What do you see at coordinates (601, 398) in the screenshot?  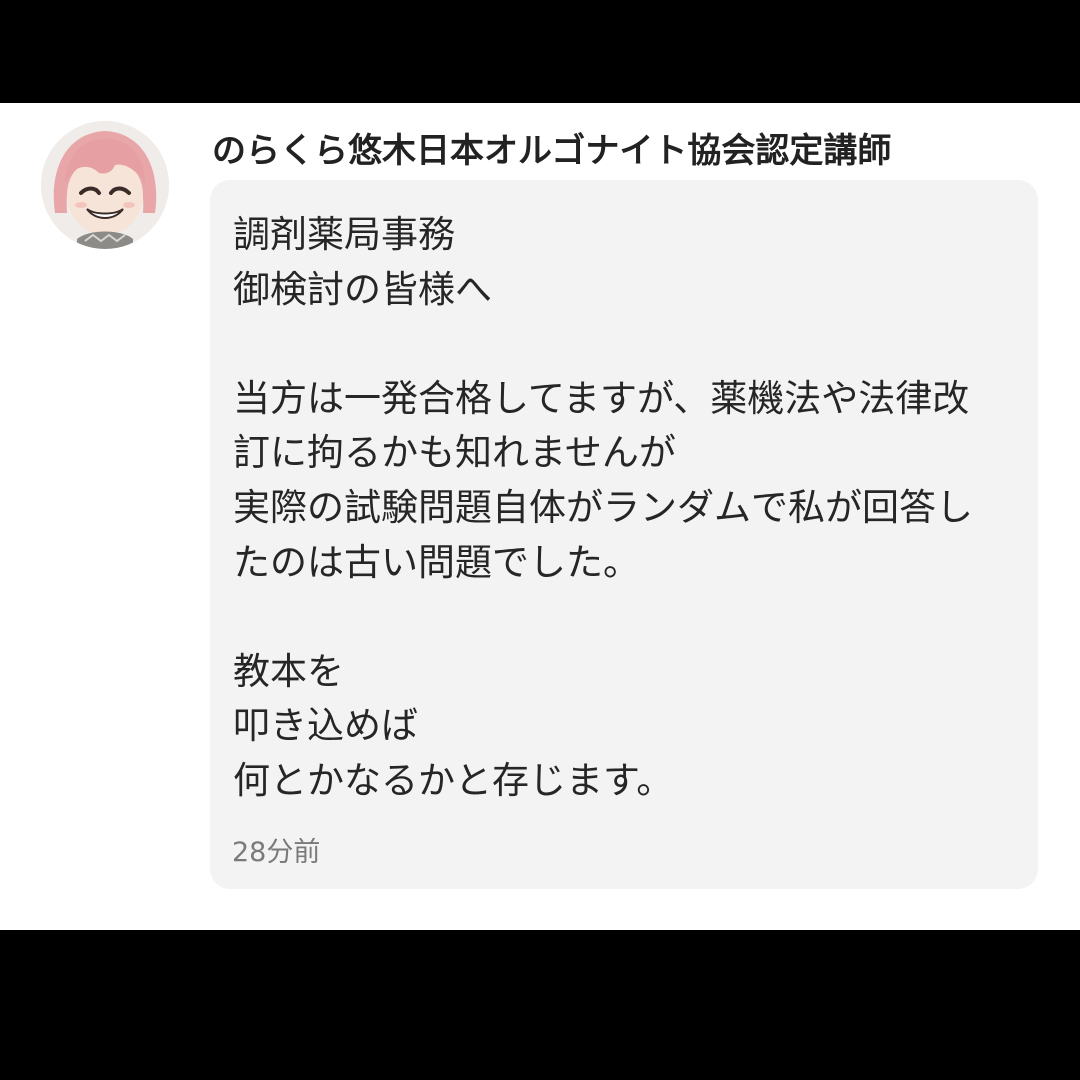 I see `message-line: 当方は一発合格してますが、薬機法や法律改` at bounding box center [601, 398].